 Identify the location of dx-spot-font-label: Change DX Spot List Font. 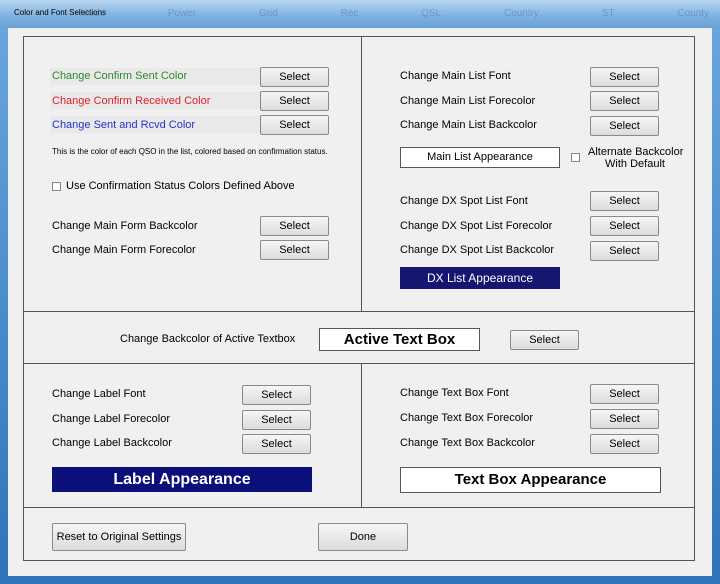
(464, 201).